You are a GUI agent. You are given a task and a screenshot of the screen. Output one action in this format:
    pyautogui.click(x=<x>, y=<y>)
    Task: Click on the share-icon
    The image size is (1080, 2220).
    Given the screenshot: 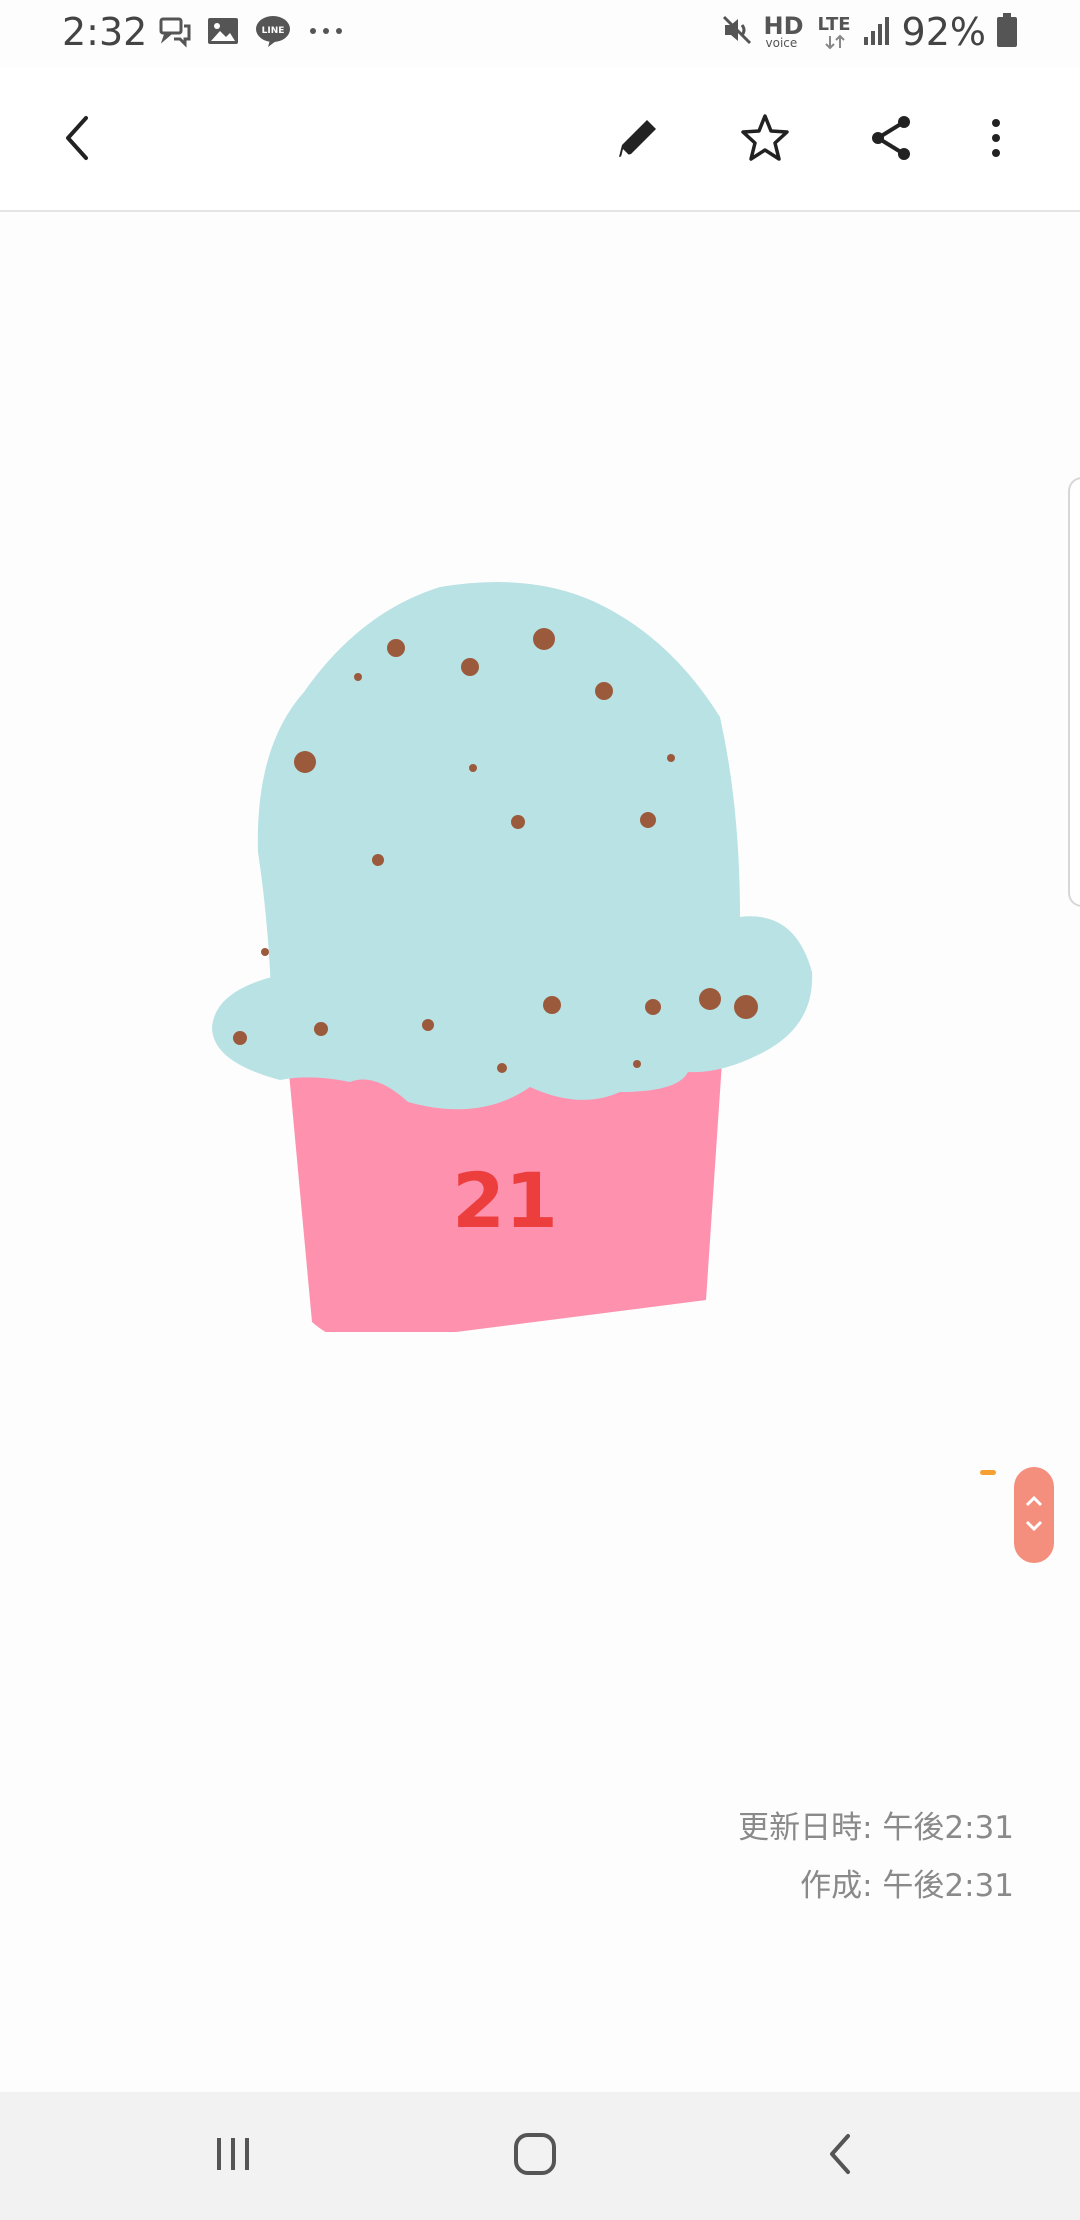 What is the action you would take?
    pyautogui.click(x=892, y=140)
    